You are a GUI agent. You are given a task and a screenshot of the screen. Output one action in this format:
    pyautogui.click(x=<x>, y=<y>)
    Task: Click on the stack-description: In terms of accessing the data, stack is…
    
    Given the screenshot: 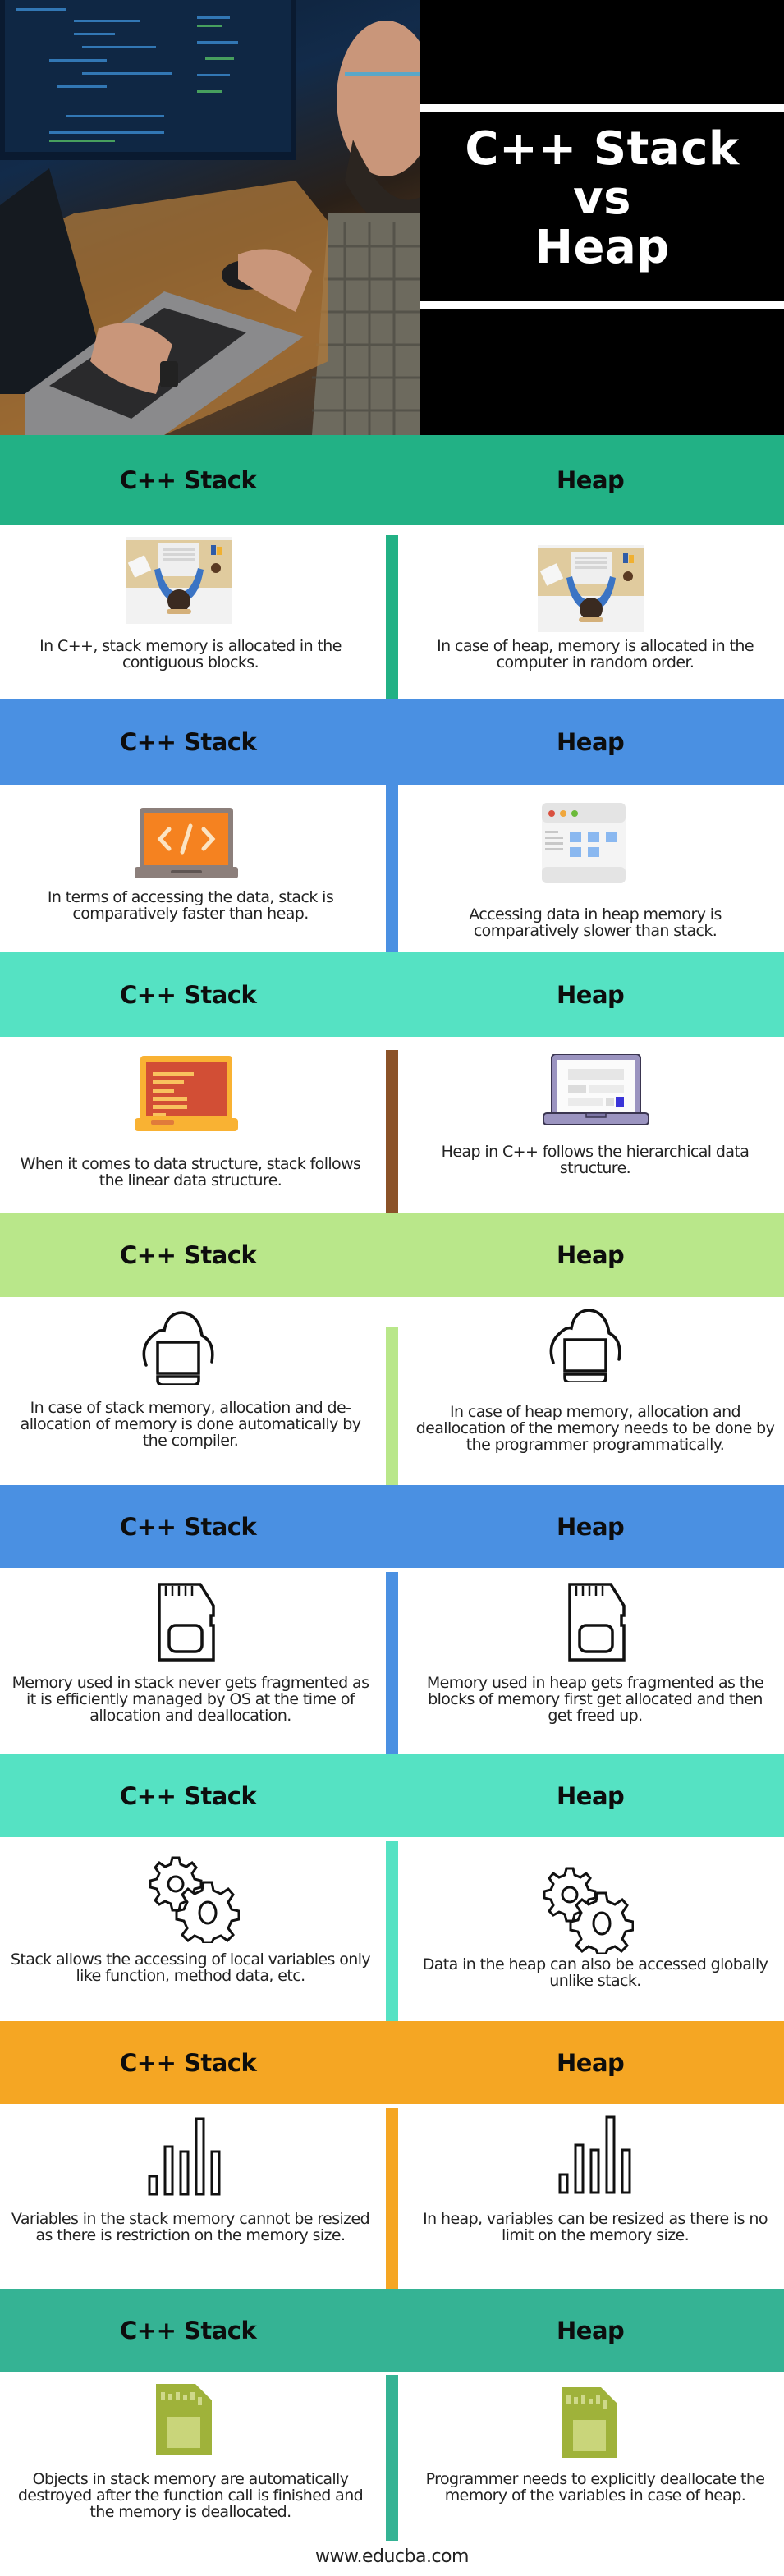 What is the action you would take?
    pyautogui.click(x=190, y=905)
    